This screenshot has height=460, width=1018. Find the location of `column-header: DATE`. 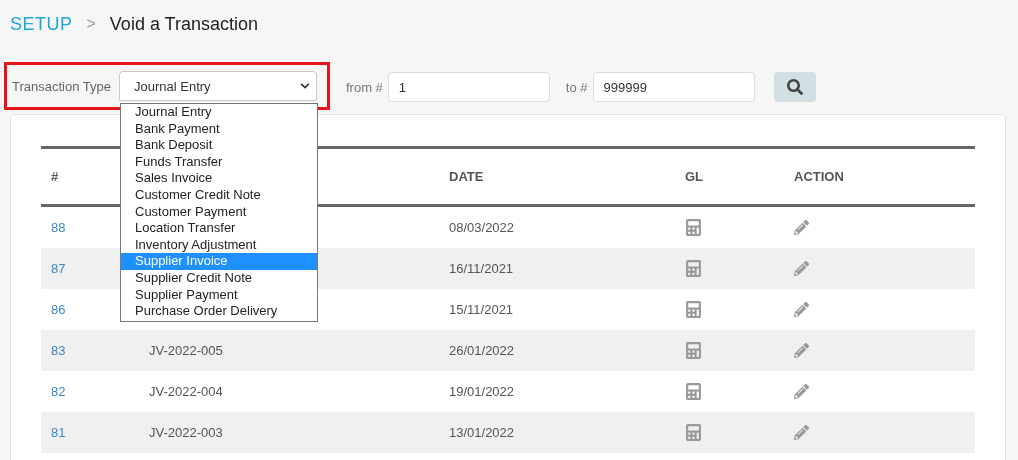

column-header: DATE is located at coordinates (467, 176).